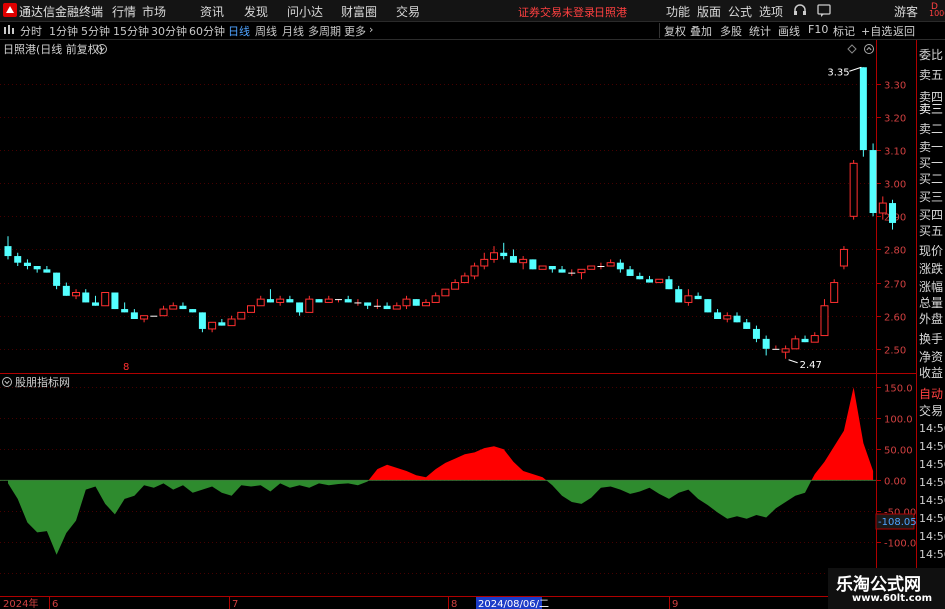  I want to click on quote-label: 涨跌, so click(931, 268).